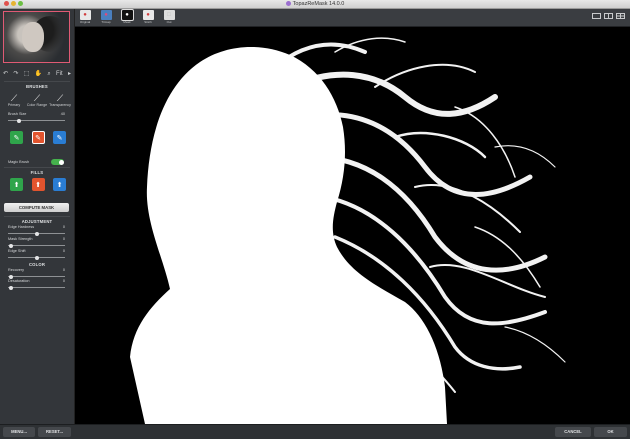 The height and width of the screenshot is (439, 630). What do you see at coordinates (127, 22) in the screenshot?
I see `view-mask-label: Mask` at bounding box center [127, 22].